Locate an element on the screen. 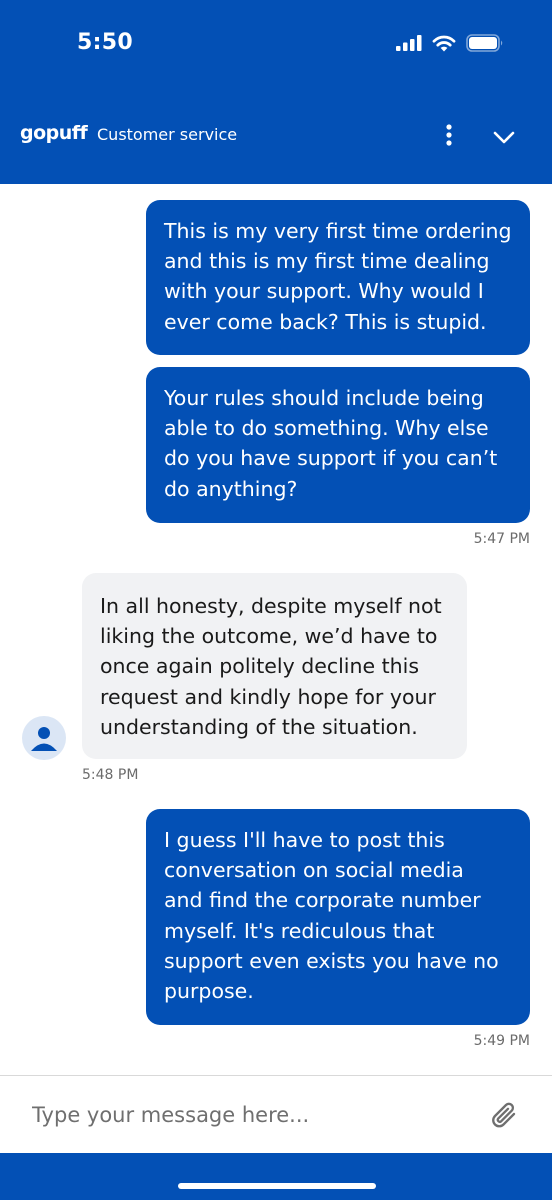 Image resolution: width=552 pixels, height=1200 pixels. message-line: and find the corporate number is located at coordinates (322, 900).